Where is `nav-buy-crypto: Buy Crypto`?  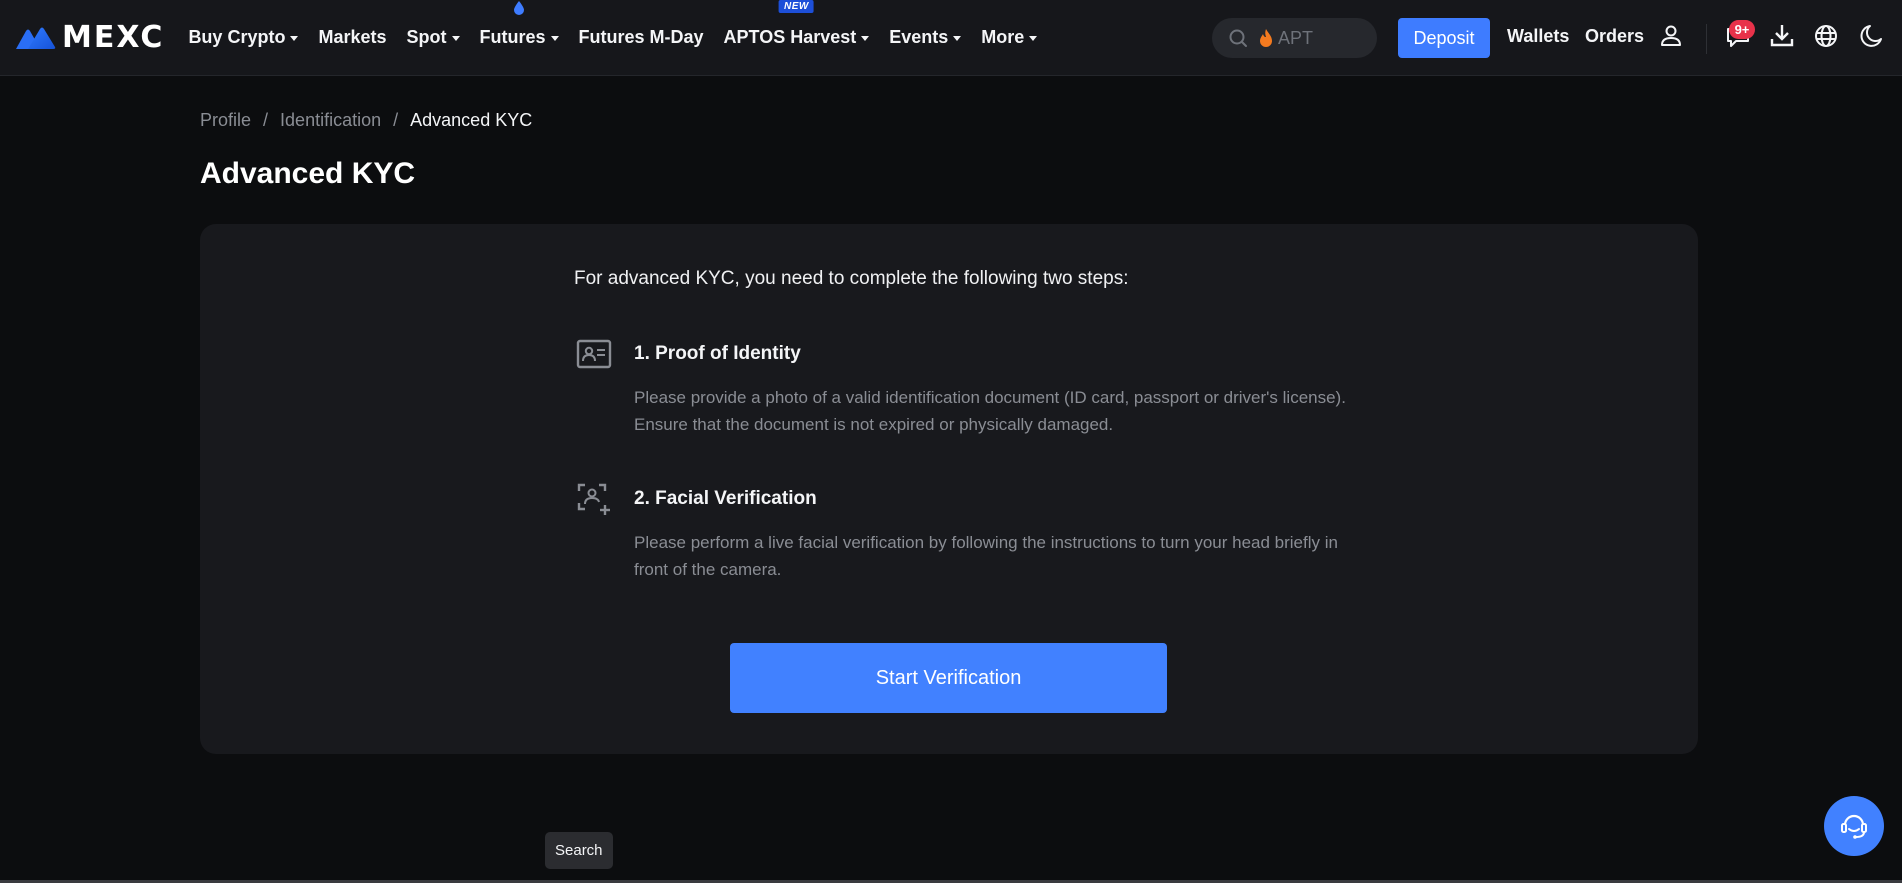 nav-buy-crypto: Buy Crypto is located at coordinates (243, 37).